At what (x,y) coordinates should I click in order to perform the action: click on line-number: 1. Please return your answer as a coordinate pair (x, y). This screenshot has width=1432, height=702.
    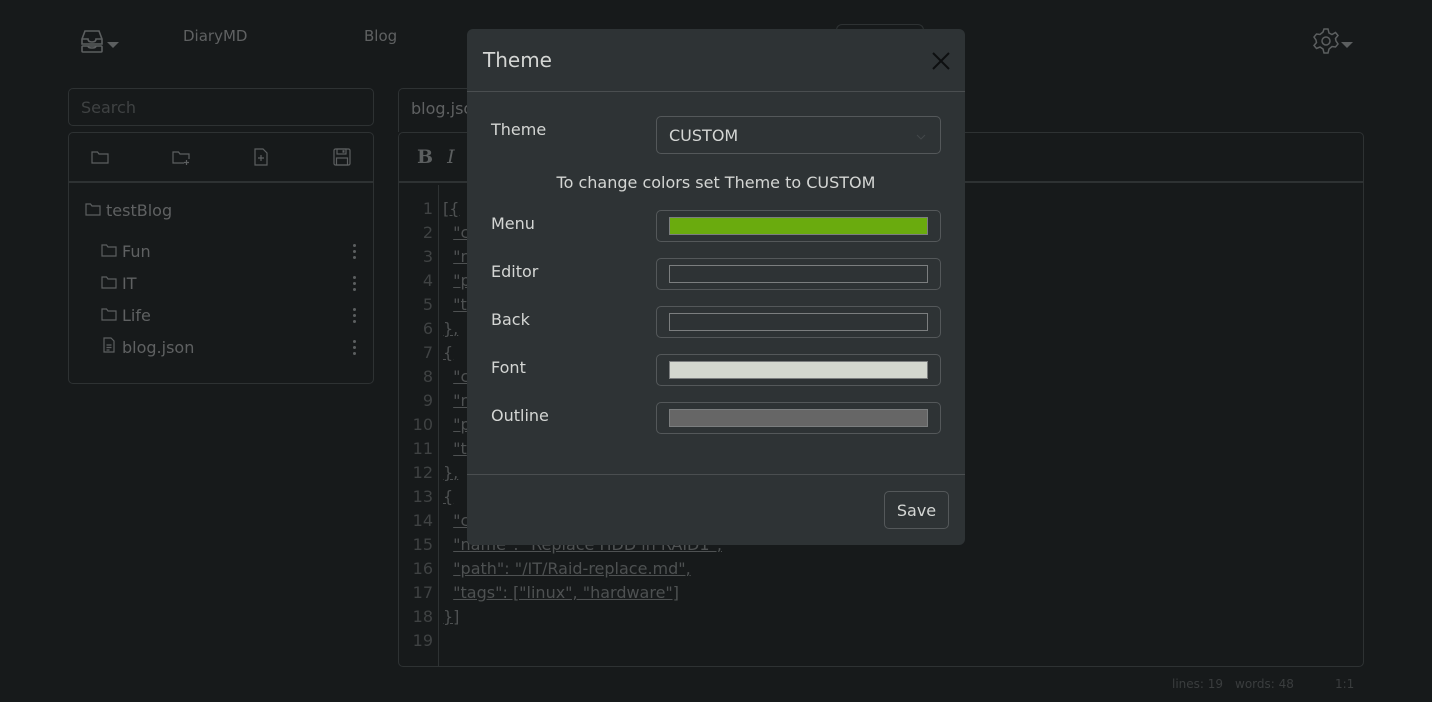
    Looking at the image, I should click on (427, 208).